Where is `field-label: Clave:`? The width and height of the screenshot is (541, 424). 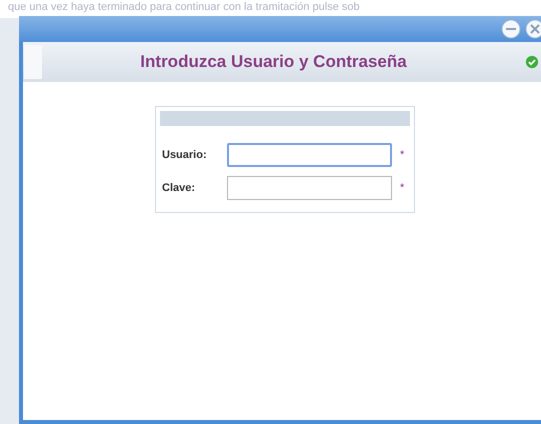
field-label: Clave: is located at coordinates (178, 188).